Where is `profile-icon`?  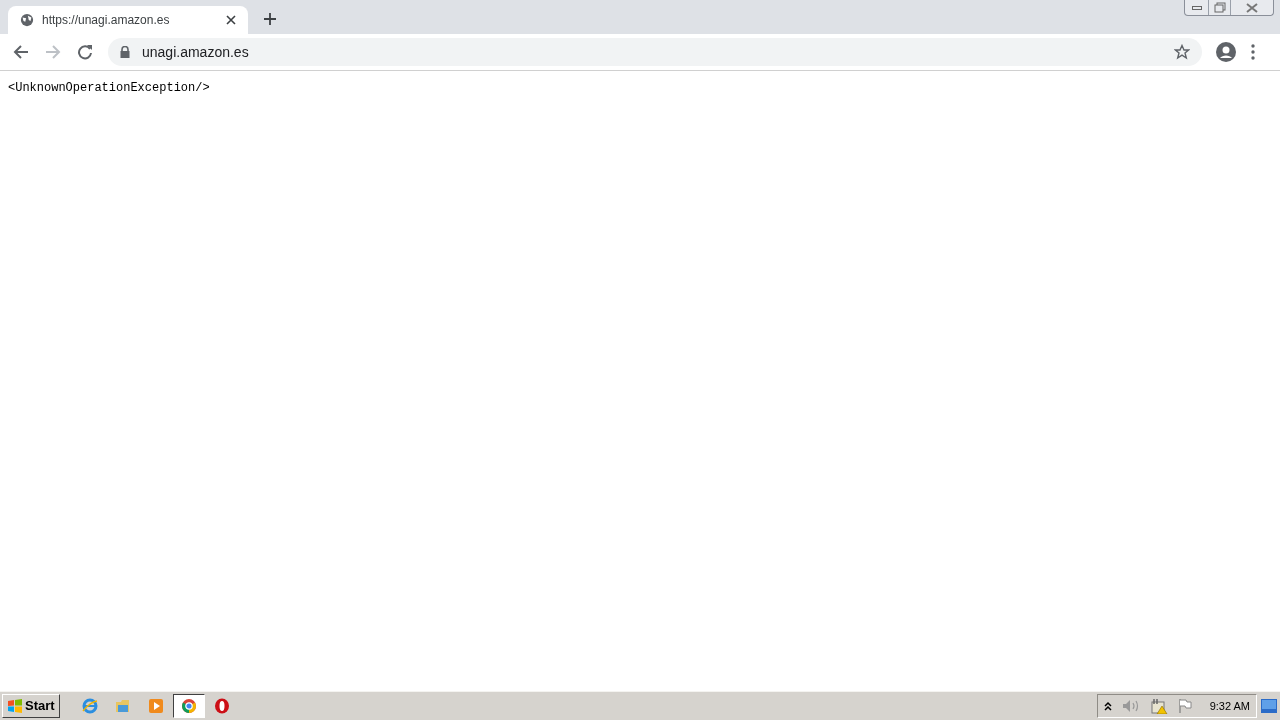 profile-icon is located at coordinates (1226, 52).